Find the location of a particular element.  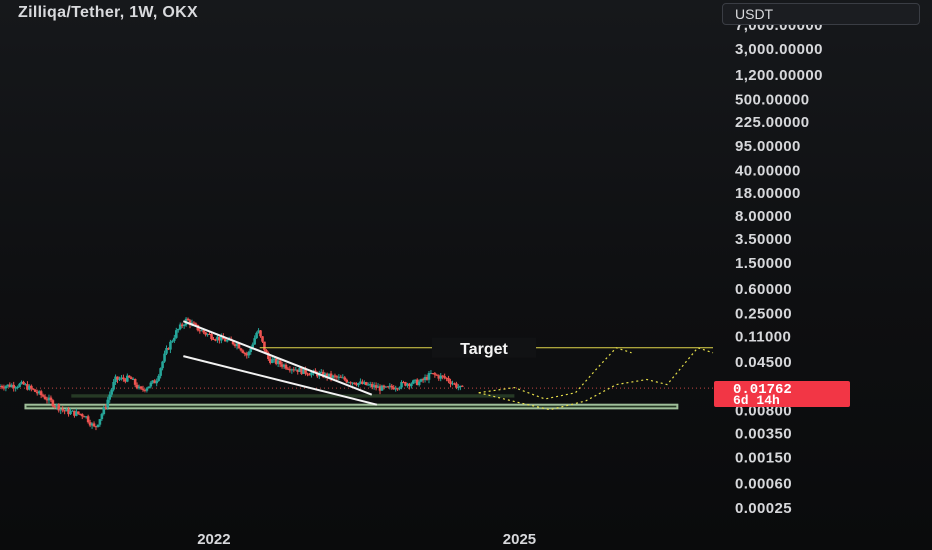

time-tick-label: 2022 is located at coordinates (213, 539).